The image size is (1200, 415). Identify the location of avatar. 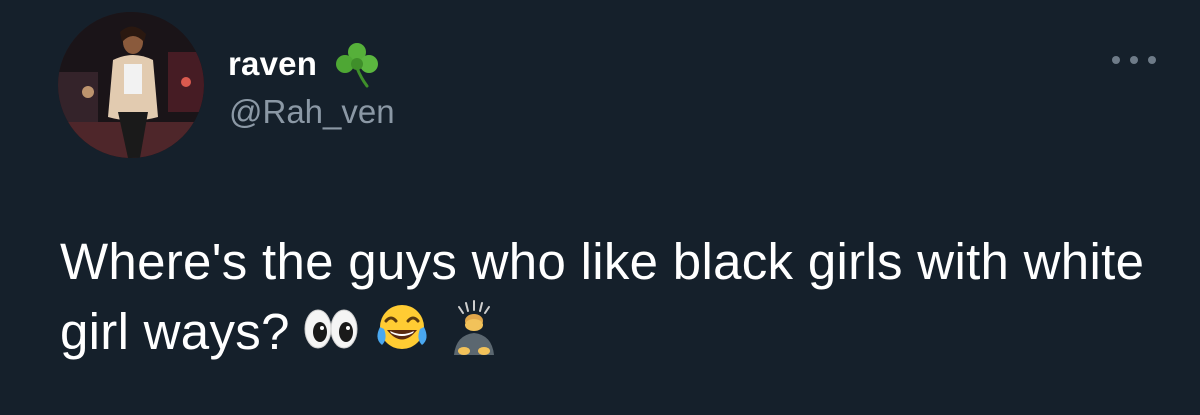
(131, 85).